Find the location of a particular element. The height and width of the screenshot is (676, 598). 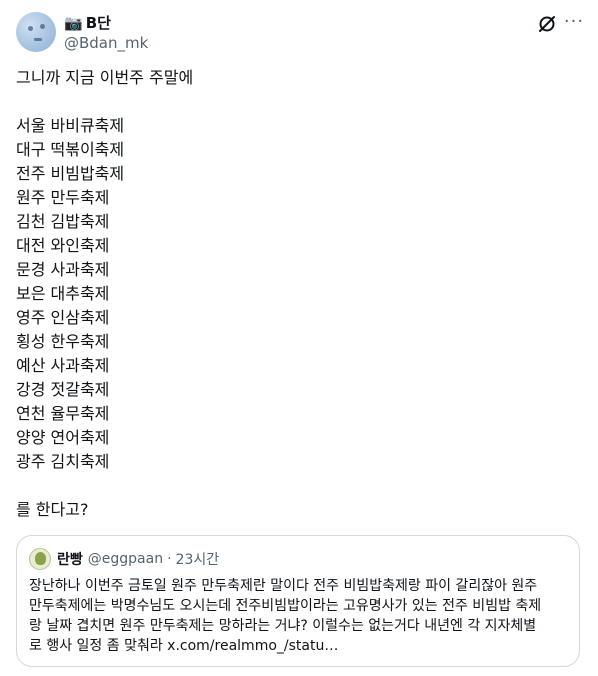

tweet-text-line: 원주 만두축제 is located at coordinates (63, 197).